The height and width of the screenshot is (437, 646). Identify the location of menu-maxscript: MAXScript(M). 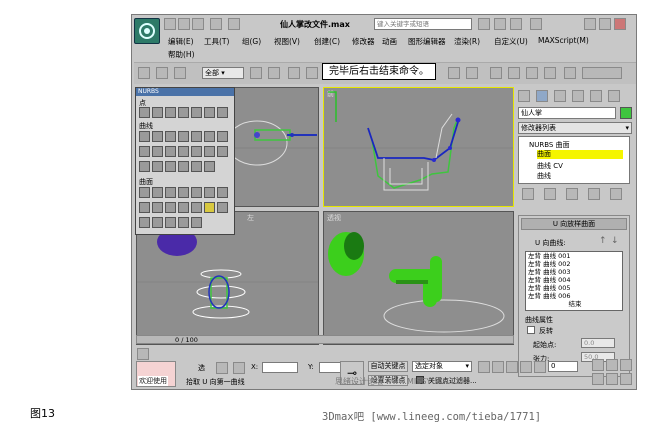
(563, 40).